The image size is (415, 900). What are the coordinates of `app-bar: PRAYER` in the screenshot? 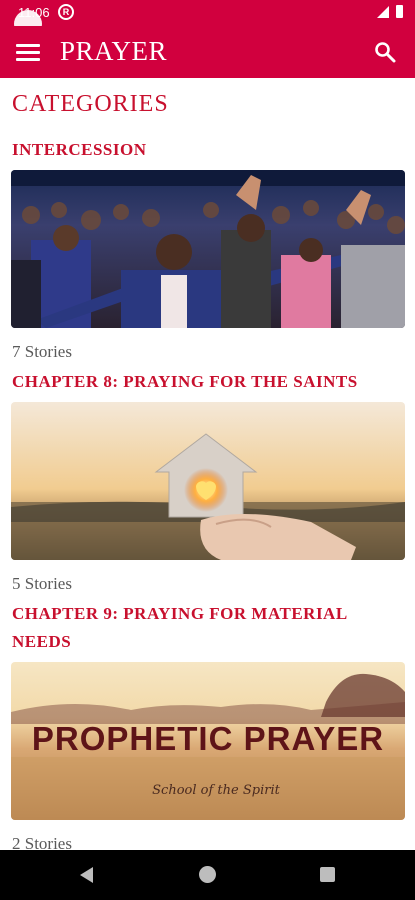 It's located at (207, 52).